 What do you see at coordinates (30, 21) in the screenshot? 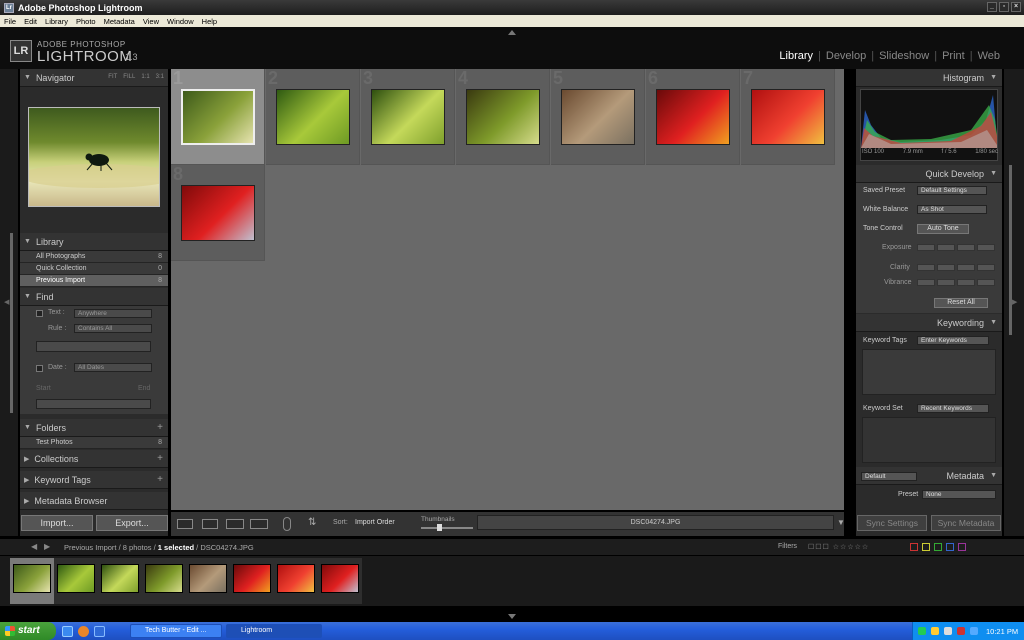
I see `menu-edit: Edit` at bounding box center [30, 21].